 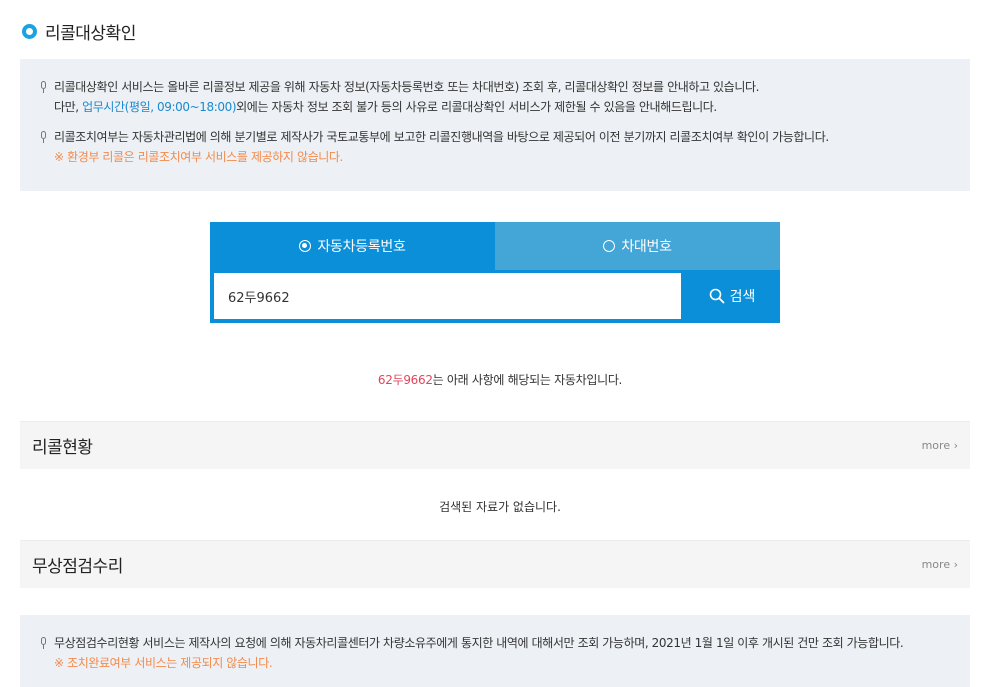 What do you see at coordinates (495, 445) in the screenshot?
I see `recall-status-header: 리콜현황 more ›` at bounding box center [495, 445].